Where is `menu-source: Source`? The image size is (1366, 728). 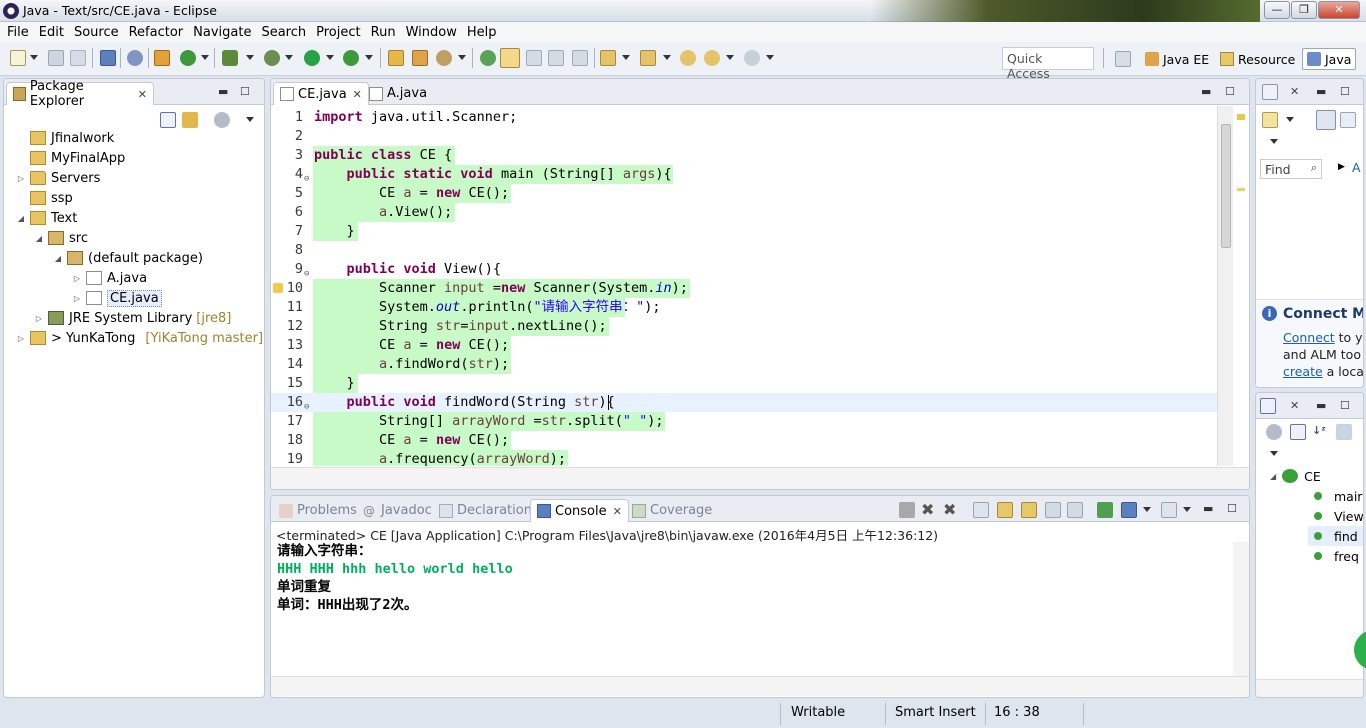
menu-source: Source is located at coordinates (98, 32).